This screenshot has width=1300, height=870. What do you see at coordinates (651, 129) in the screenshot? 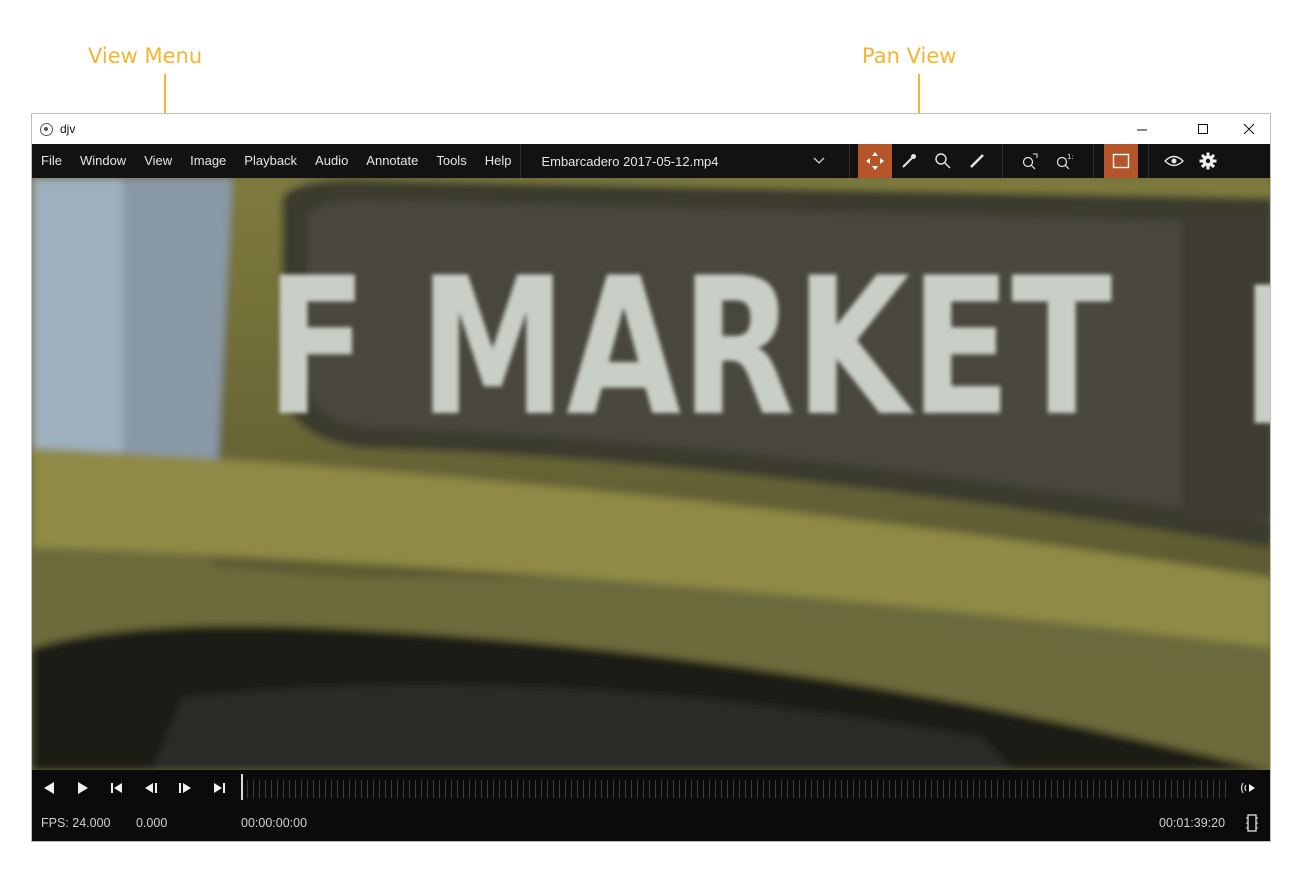
I see `title-bar: djv` at bounding box center [651, 129].